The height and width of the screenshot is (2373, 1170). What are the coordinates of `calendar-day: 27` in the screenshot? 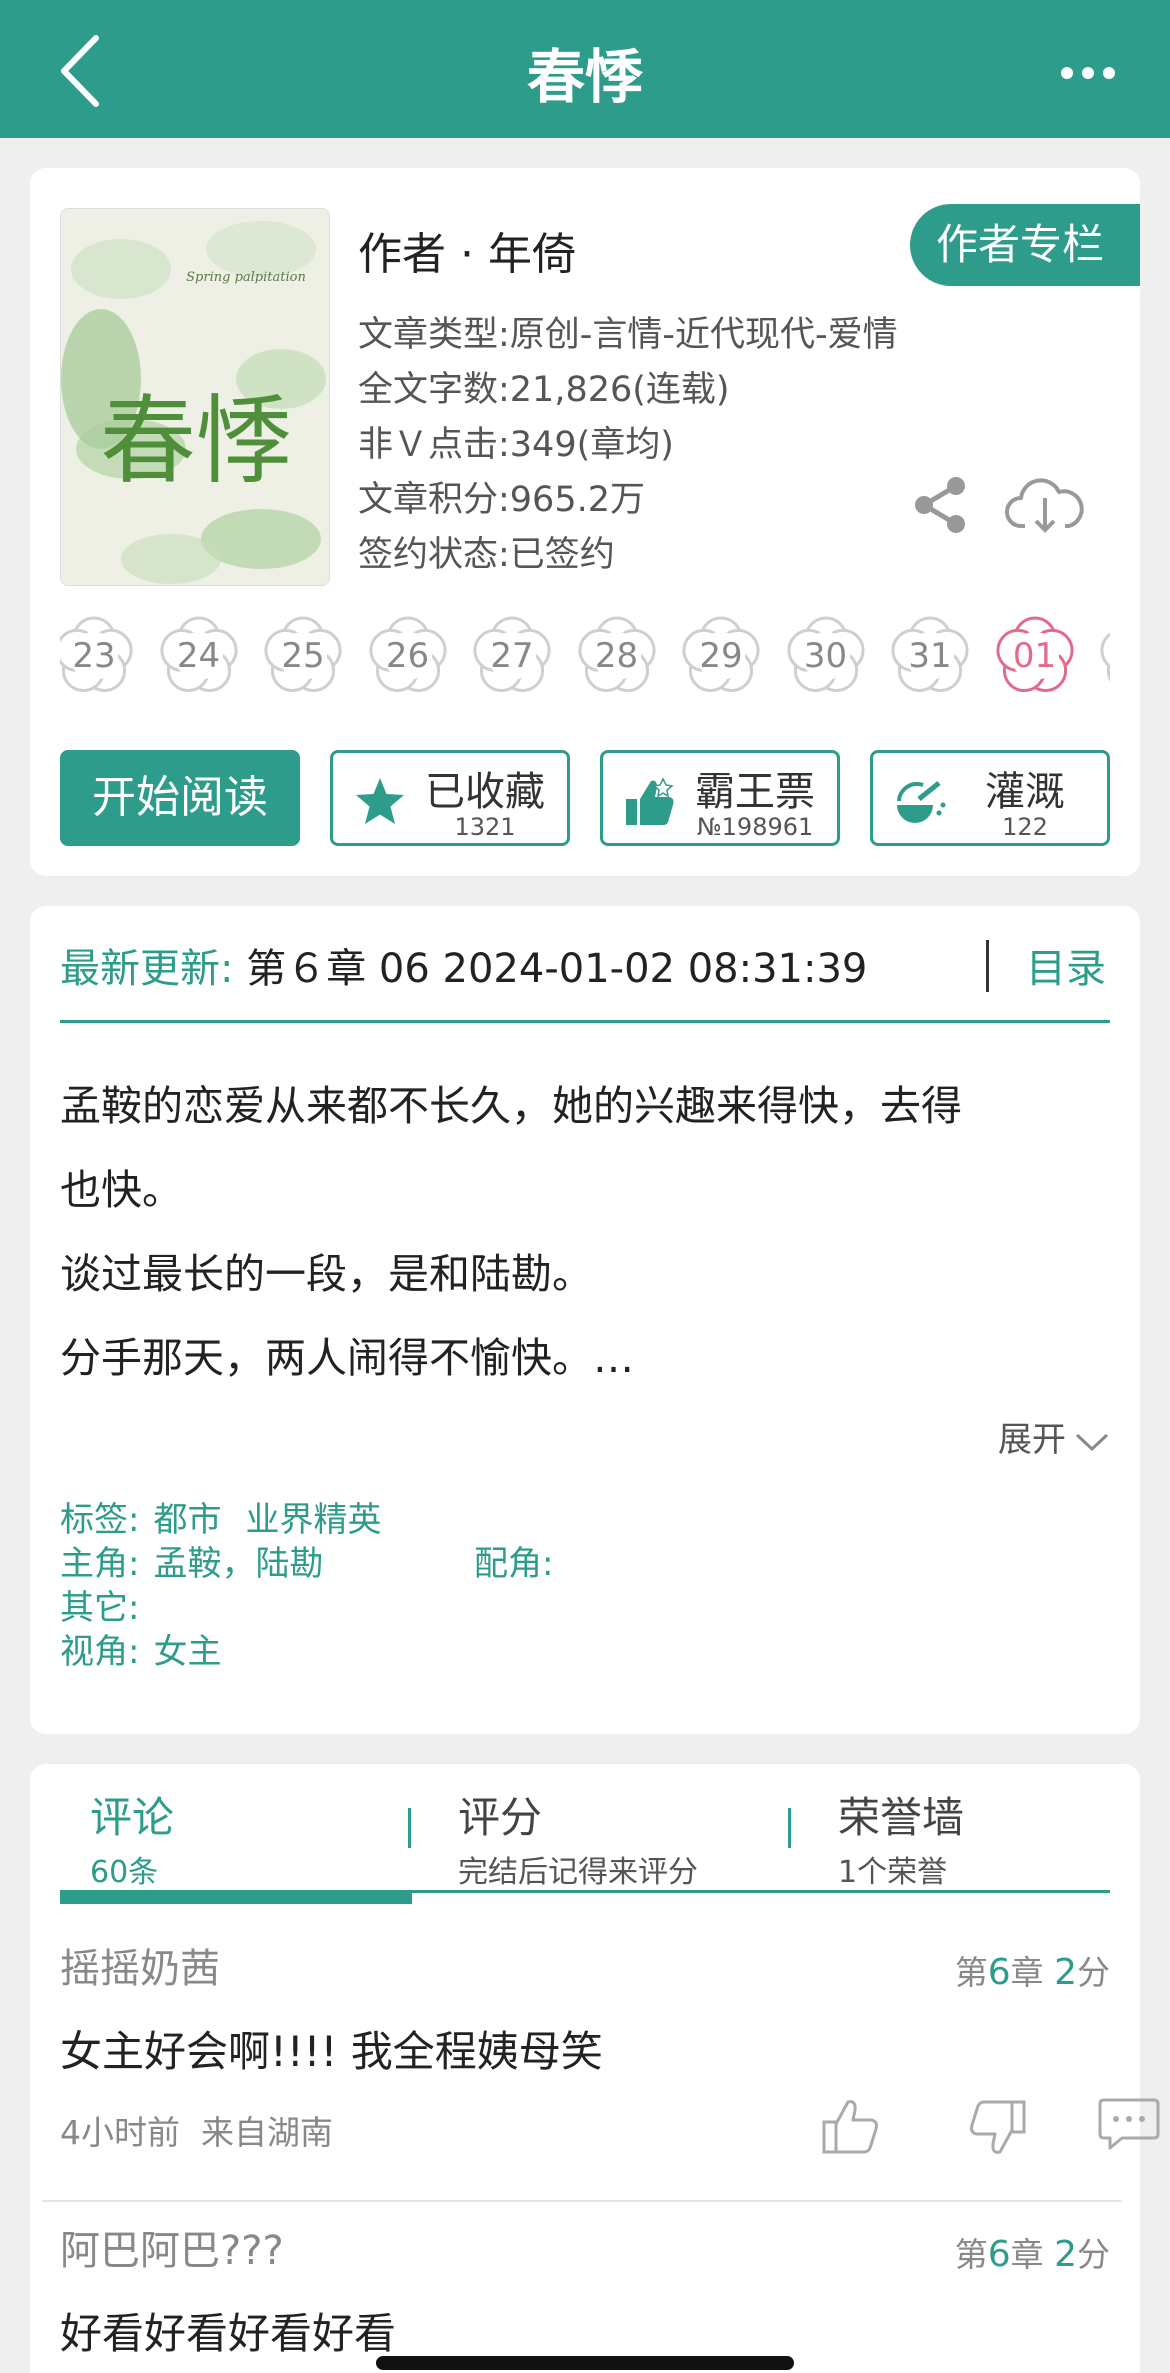 It's located at (512, 656).